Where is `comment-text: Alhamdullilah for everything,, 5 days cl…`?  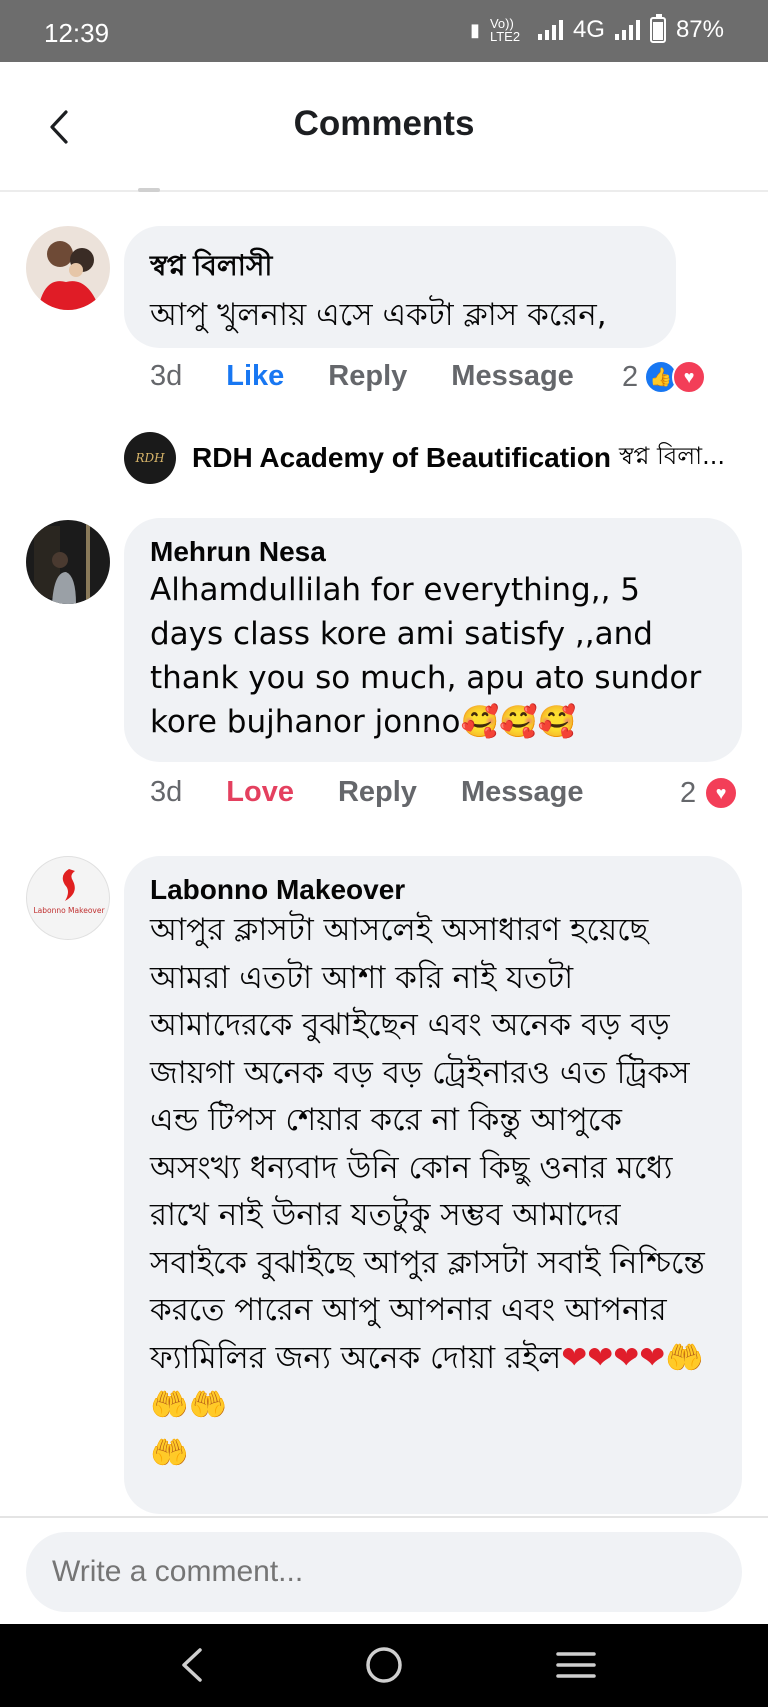
comment-text: Alhamdullilah for everything,, 5 days cl… is located at coordinates (426, 656).